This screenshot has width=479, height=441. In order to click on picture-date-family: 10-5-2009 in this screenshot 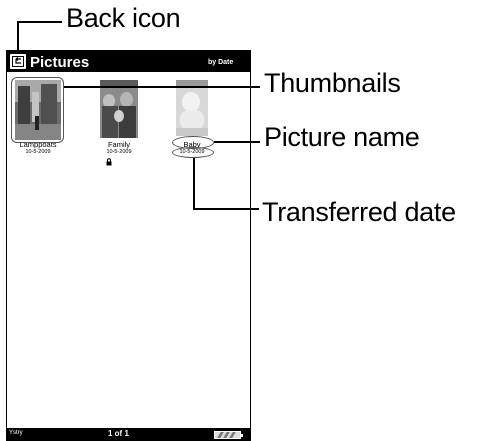, I will do `click(119, 152)`.